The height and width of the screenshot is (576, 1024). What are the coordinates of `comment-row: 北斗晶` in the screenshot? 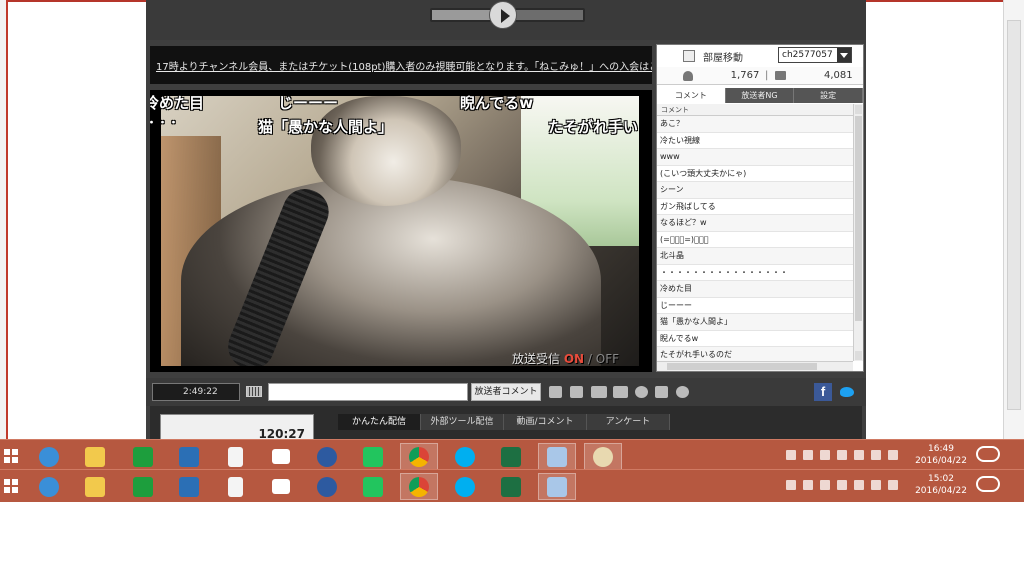 It's located at (755, 256).